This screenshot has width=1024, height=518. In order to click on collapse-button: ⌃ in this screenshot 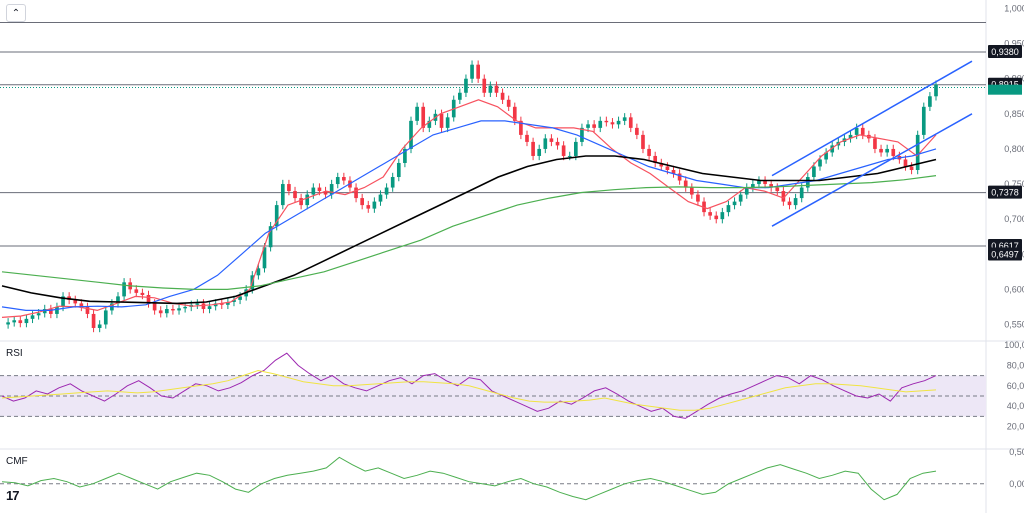, I will do `click(16, 13)`.